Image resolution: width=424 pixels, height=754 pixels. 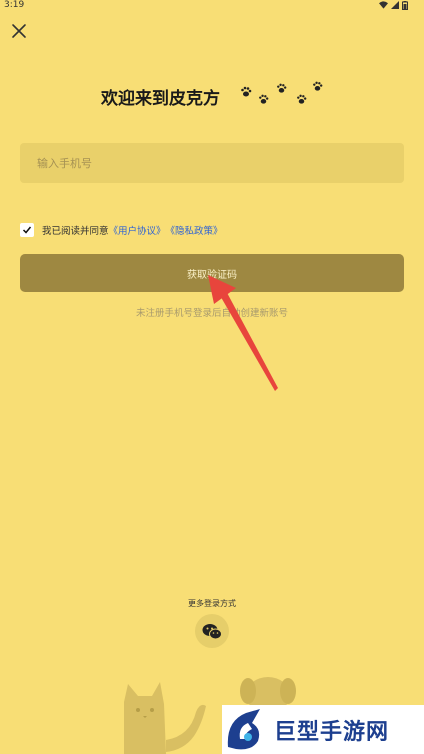 I want to click on status-icons, so click(x=393, y=5).